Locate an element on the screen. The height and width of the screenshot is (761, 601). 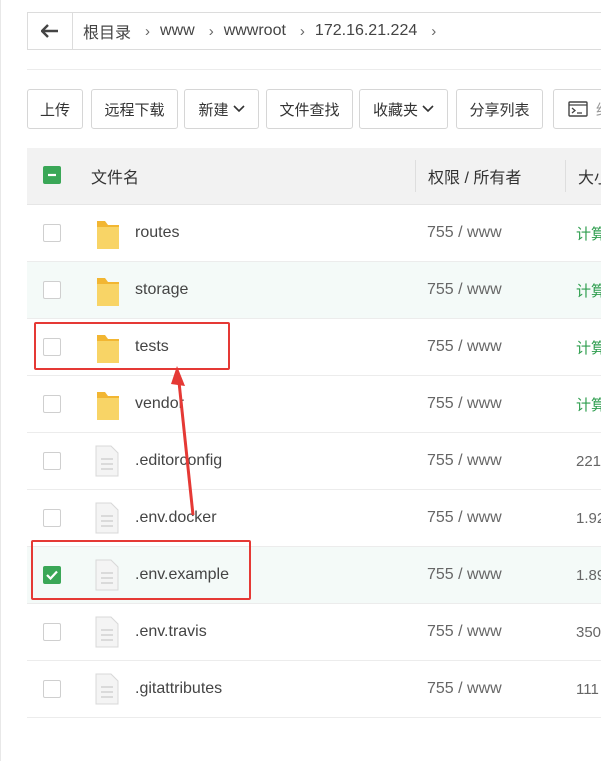
file-name: storage is located at coordinates (161, 290).